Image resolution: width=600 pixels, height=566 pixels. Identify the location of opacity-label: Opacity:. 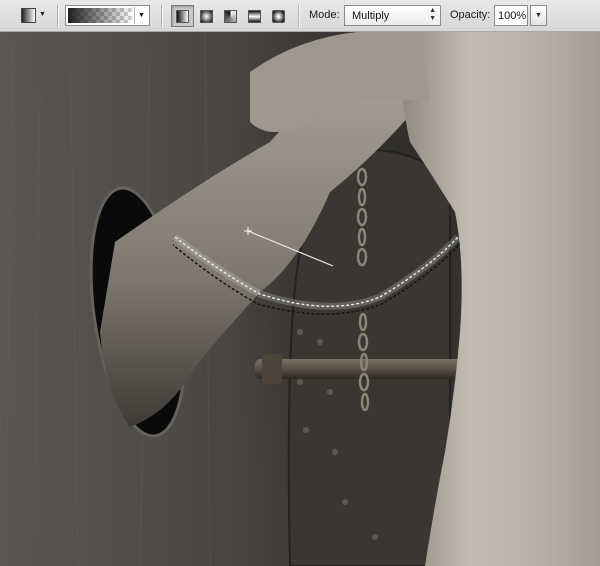
(470, 15).